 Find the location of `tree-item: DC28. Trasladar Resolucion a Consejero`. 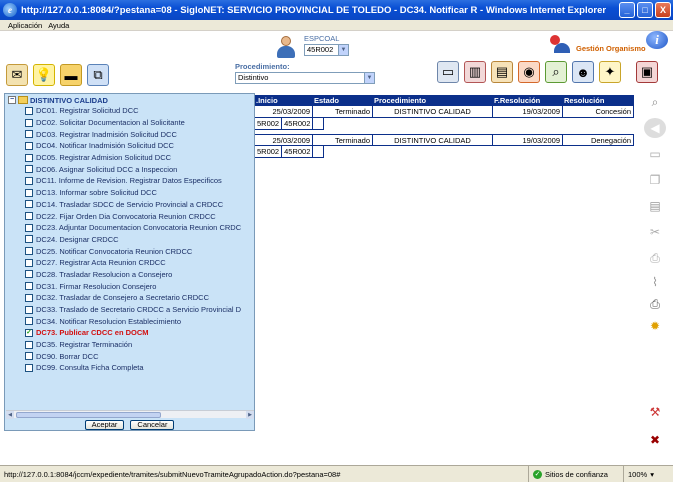

tree-item: DC28. Trasladar Resolucion a Consejero is located at coordinates (130, 275).